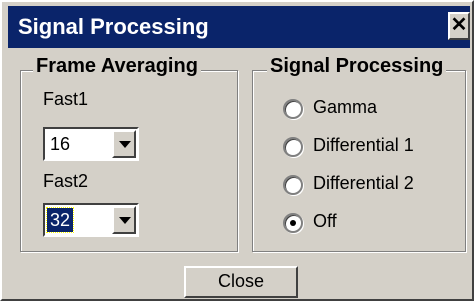 The image size is (474, 301). Describe the element at coordinates (241, 282) in the screenshot. I see `close-button: Close` at that location.